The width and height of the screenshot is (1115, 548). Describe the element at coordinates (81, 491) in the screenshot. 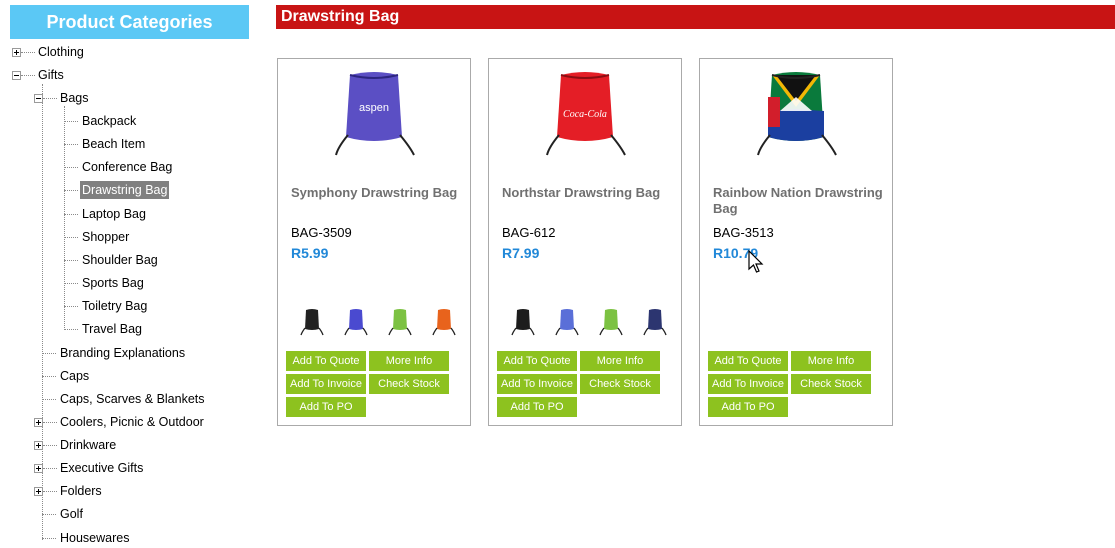

I see `category-item-label: Folders` at that location.